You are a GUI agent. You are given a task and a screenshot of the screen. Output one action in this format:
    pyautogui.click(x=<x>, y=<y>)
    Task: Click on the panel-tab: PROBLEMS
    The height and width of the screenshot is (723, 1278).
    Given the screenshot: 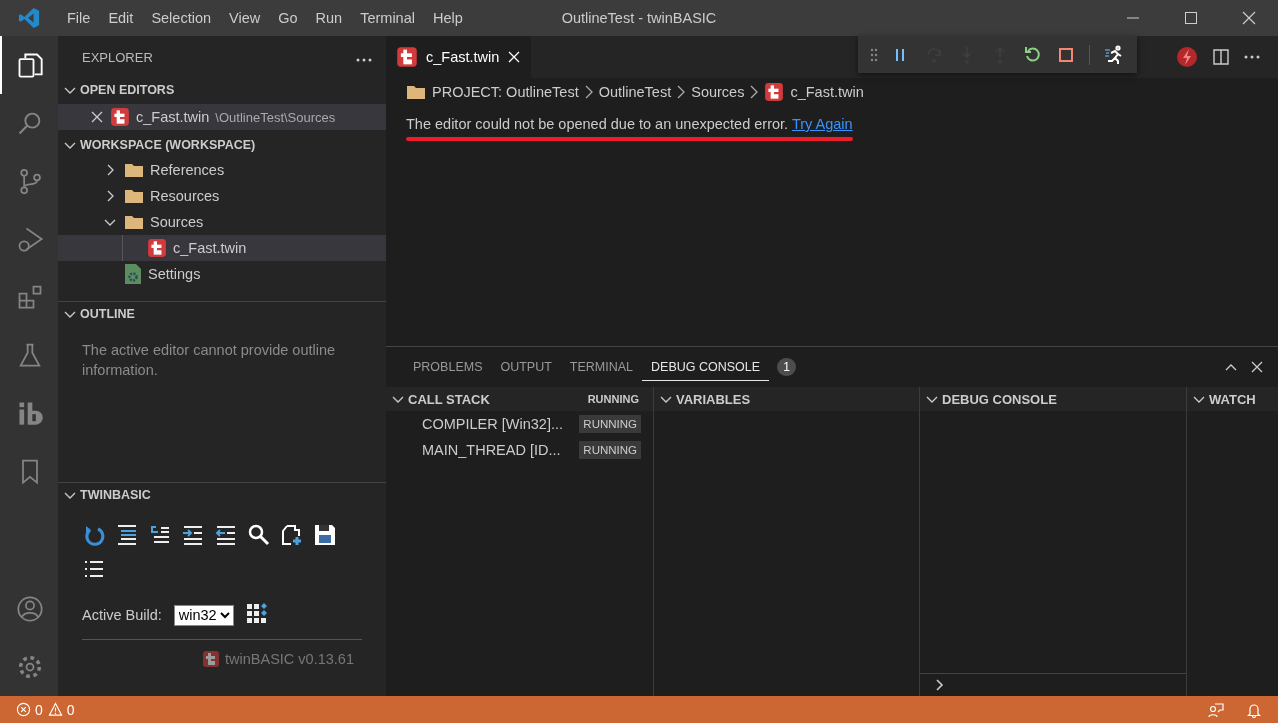 What is the action you would take?
    pyautogui.click(x=448, y=367)
    